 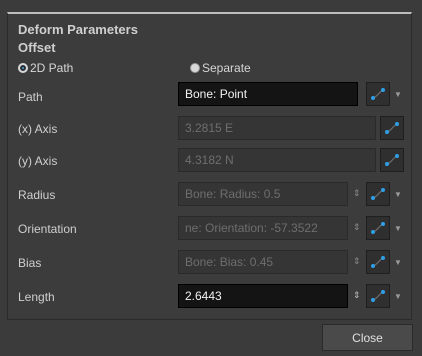 What do you see at coordinates (52, 68) in the screenshot?
I see `radio-2d-path-label: 2D Path` at bounding box center [52, 68].